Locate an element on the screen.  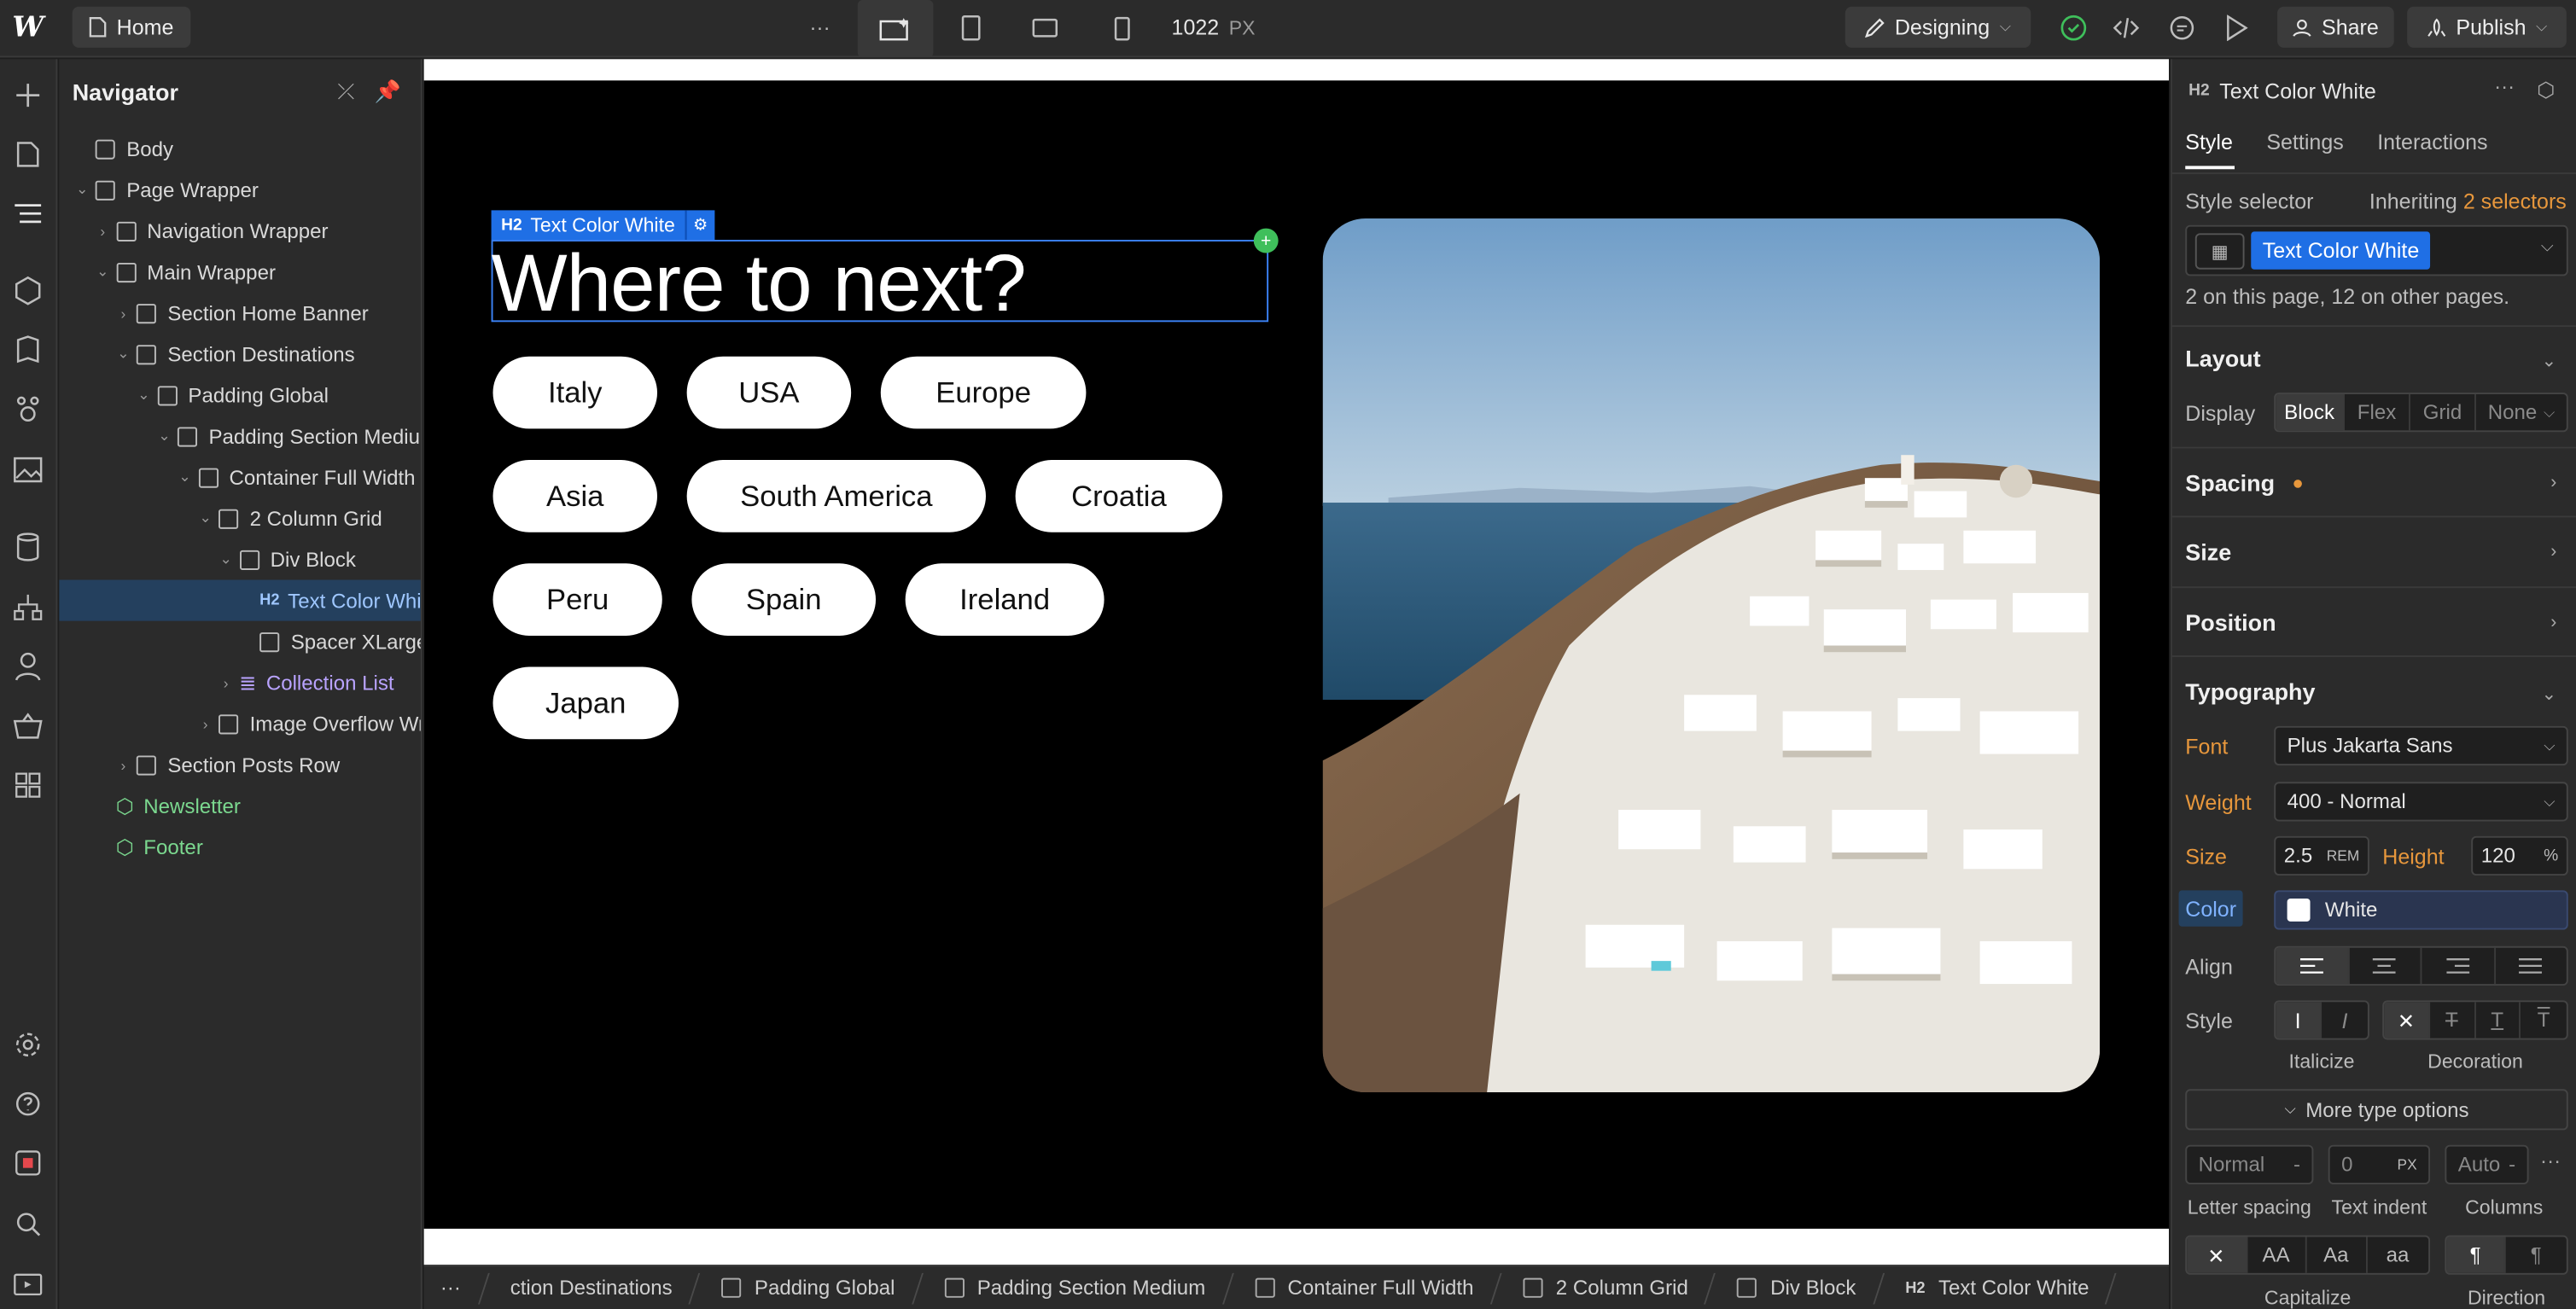
tab-settings: Settings is located at coordinates (2304, 142).